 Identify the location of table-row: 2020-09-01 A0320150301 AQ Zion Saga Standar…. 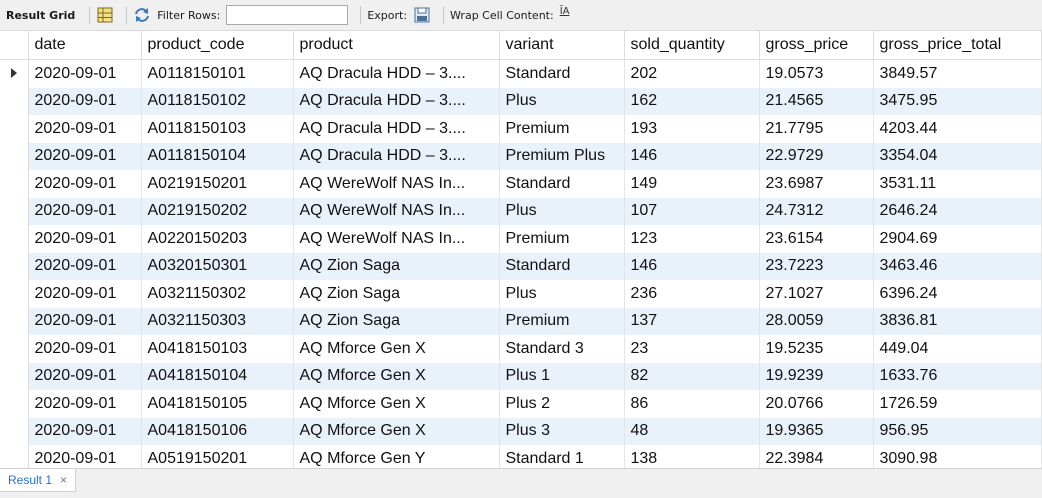
(521, 266).